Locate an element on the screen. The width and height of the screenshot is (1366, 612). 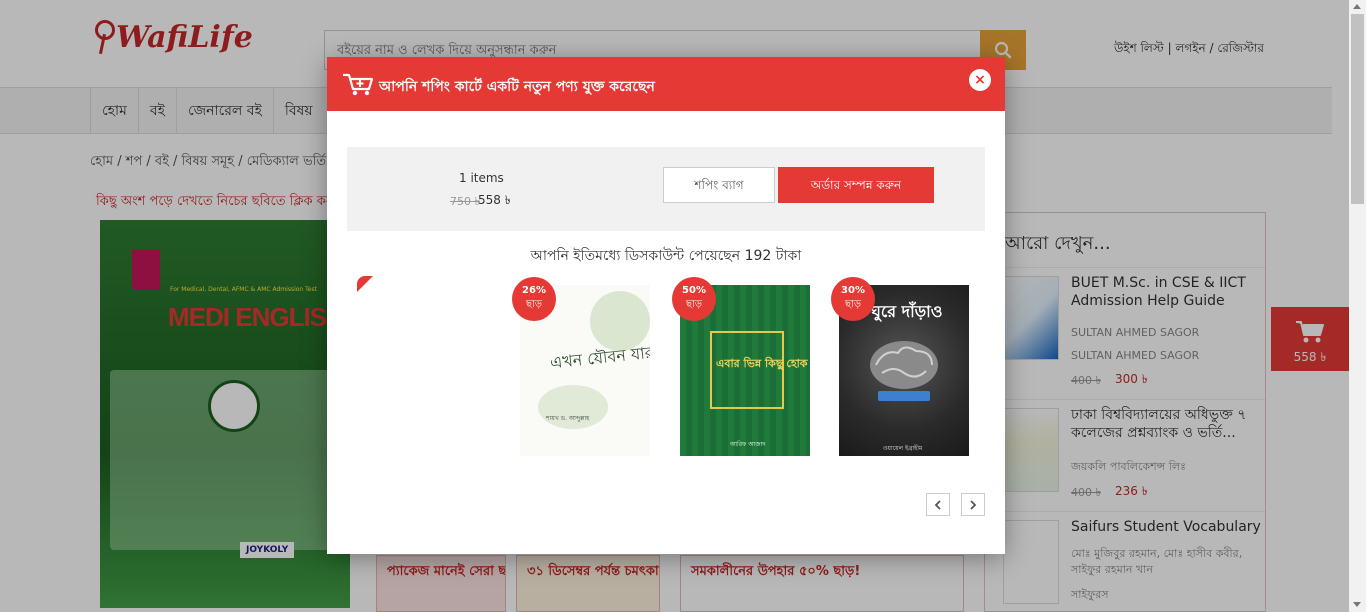
discount-badge: 26% ছাড় is located at coordinates (534, 299).